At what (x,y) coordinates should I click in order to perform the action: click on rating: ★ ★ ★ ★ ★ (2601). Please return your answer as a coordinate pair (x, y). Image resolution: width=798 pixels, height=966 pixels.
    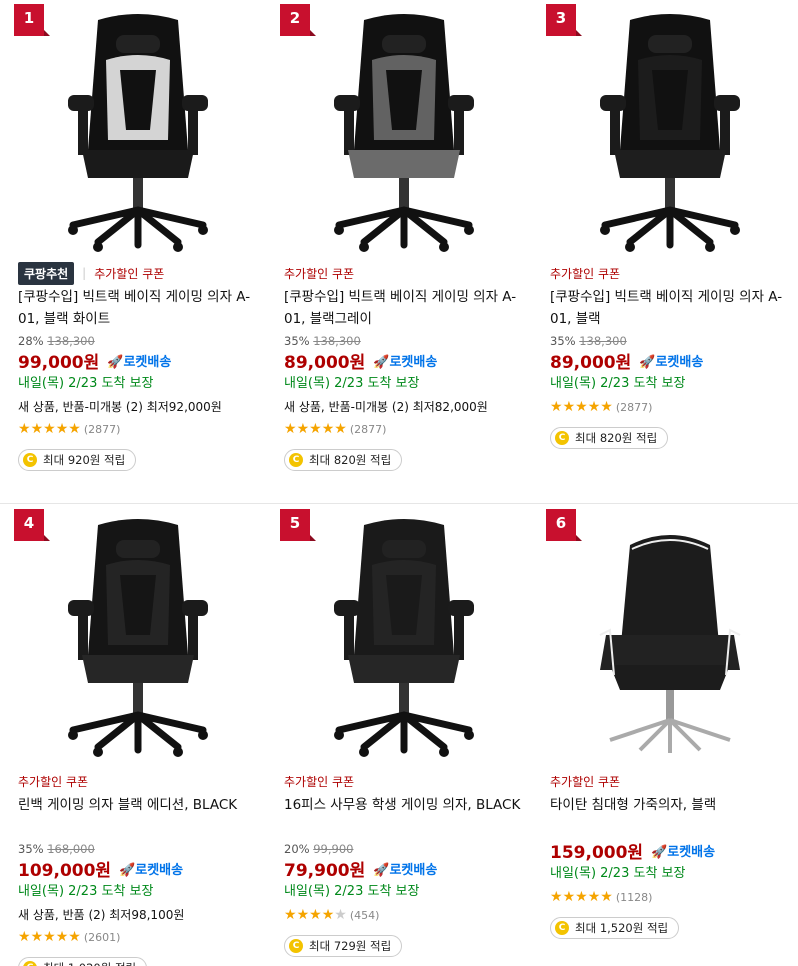
    Looking at the image, I should click on (143, 937).